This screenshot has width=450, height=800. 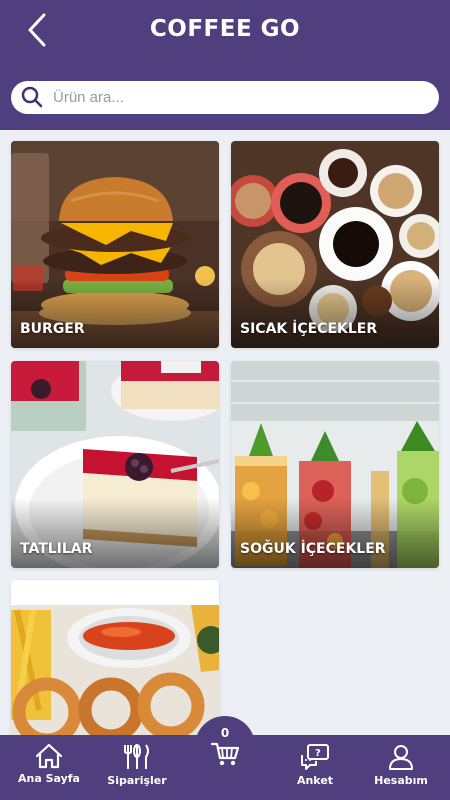 What do you see at coordinates (315, 780) in the screenshot?
I see `nav-label: Anket` at bounding box center [315, 780].